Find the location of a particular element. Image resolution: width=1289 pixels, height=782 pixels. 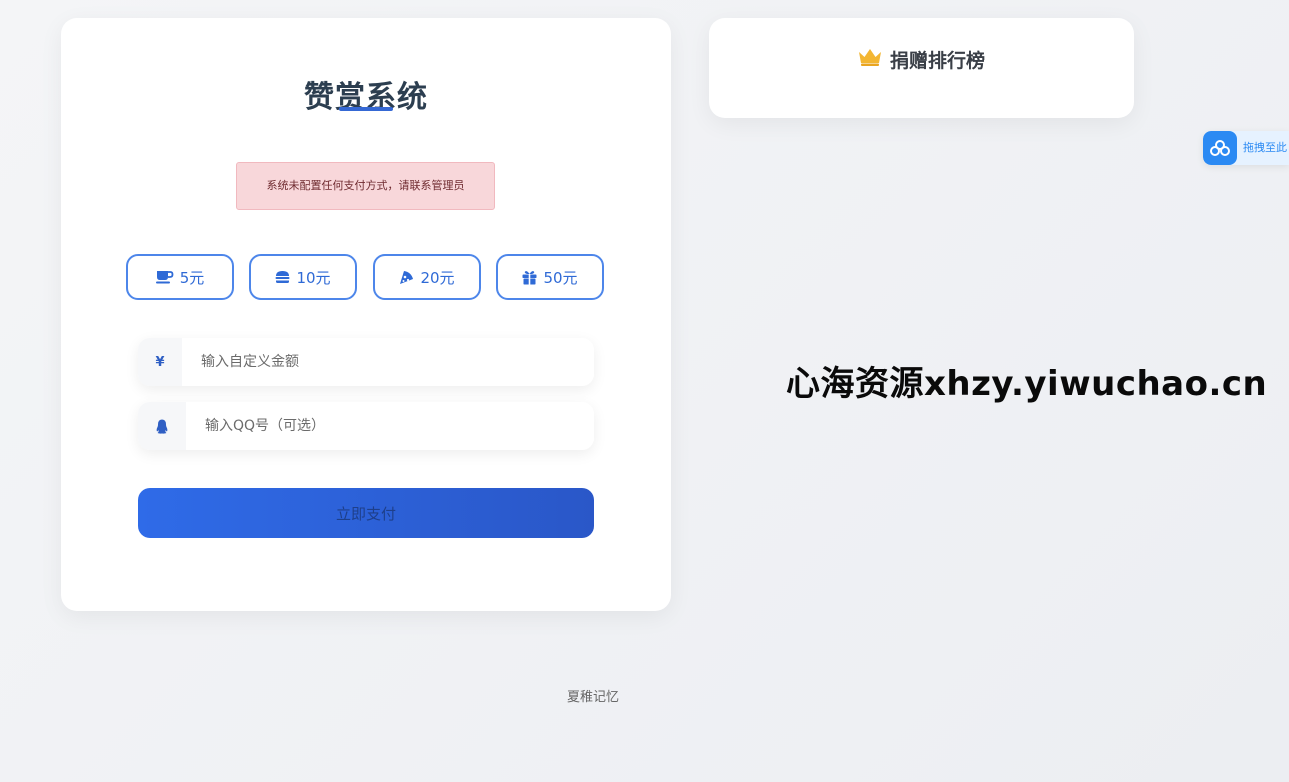

amount-button-20: 20元 is located at coordinates (427, 277).